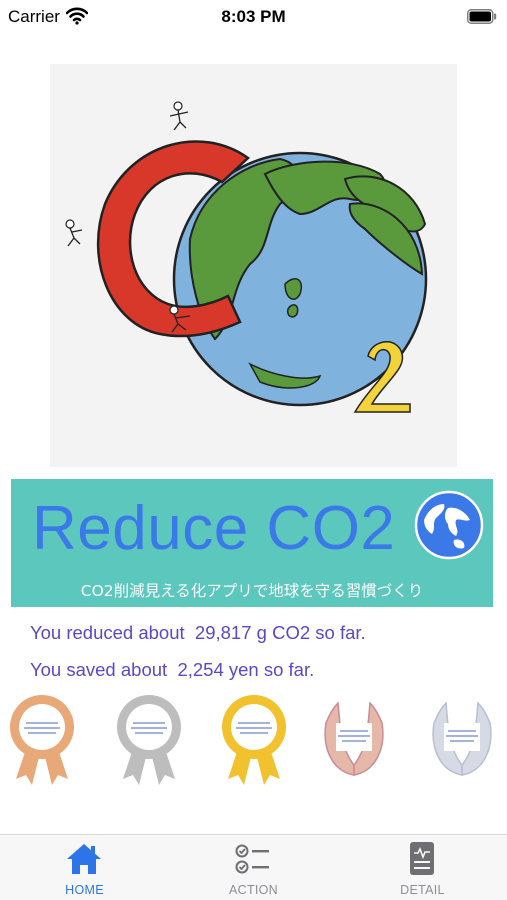  What do you see at coordinates (482, 16) in the screenshot?
I see `battery-icon` at bounding box center [482, 16].